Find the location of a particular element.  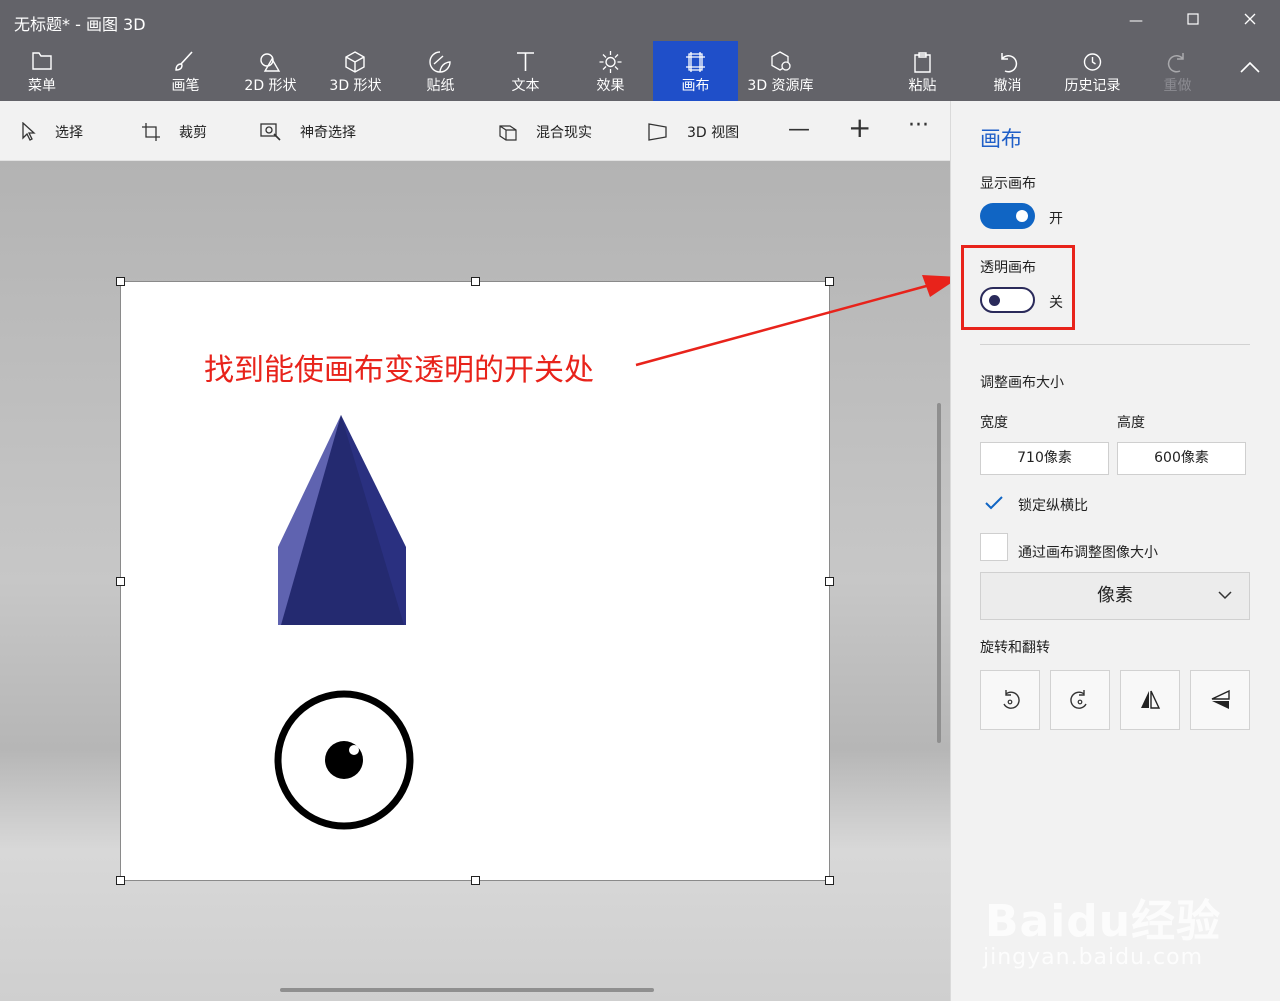

sticker-icon is located at coordinates (440, 62).